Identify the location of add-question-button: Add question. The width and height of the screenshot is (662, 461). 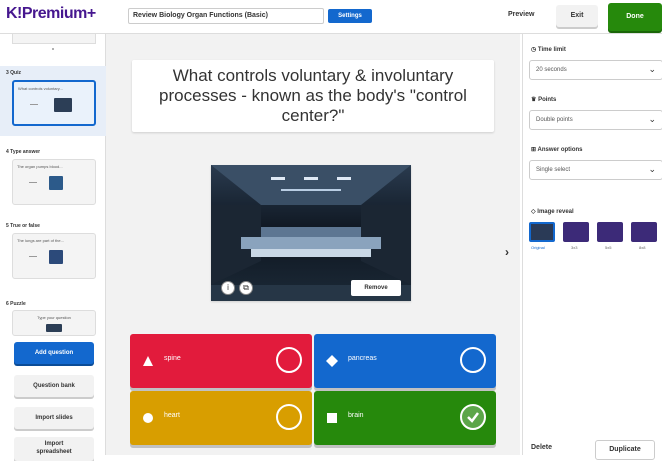
(54, 353).